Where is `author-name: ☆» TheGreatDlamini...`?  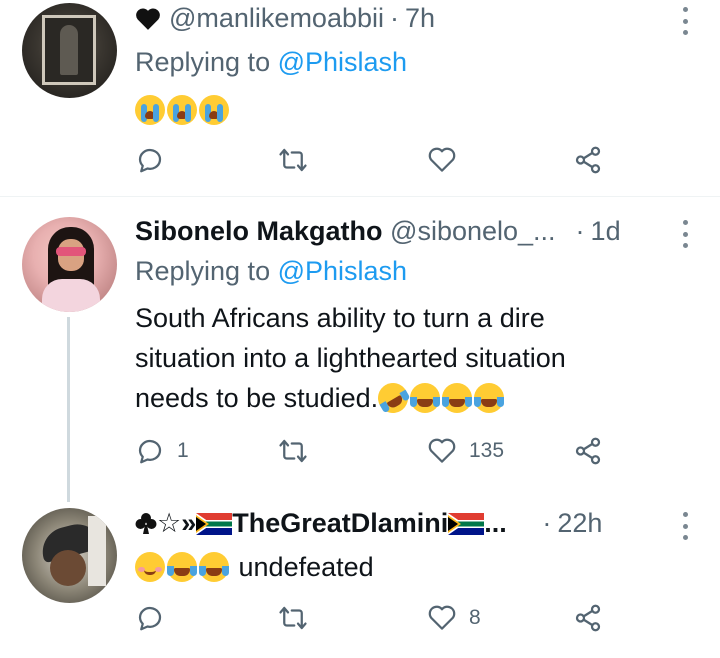
author-name: ☆» TheGreatDlamini... is located at coordinates (324, 523).